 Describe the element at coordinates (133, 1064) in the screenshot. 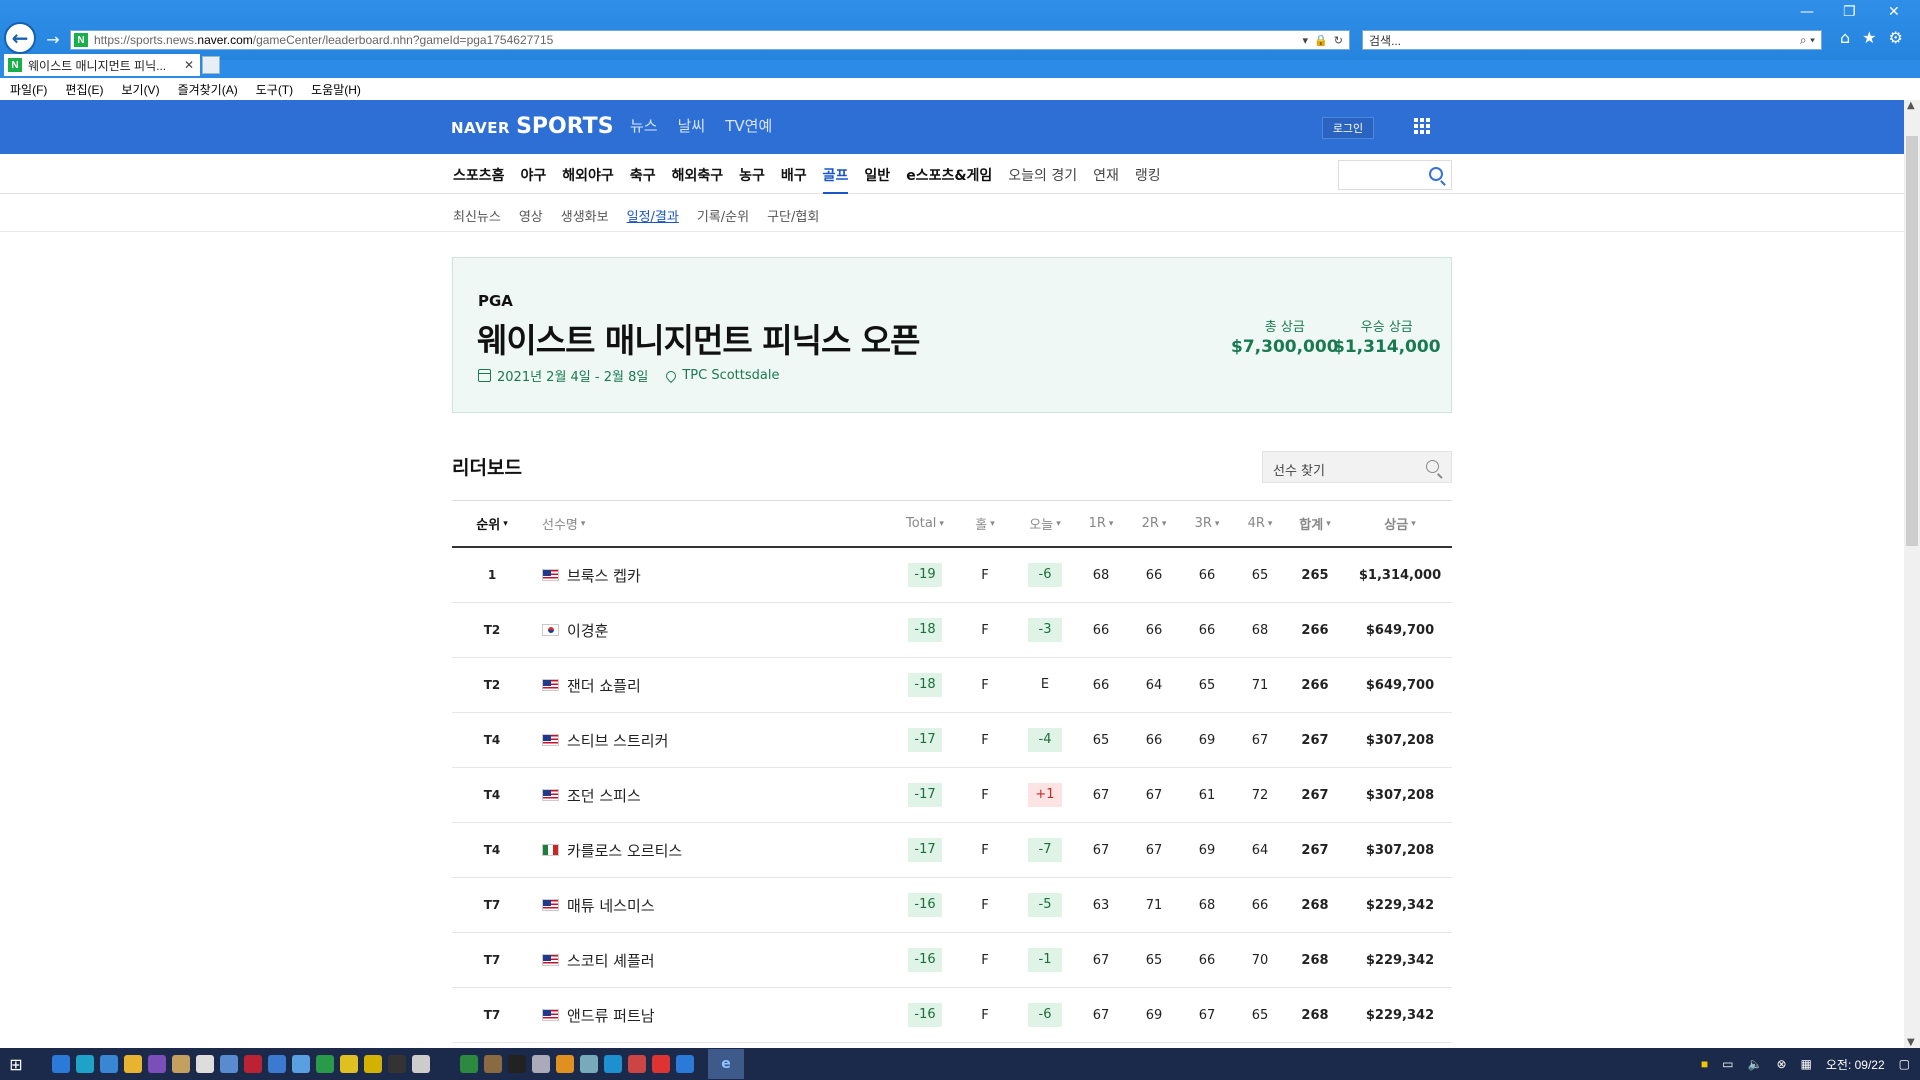

I see `chrome-app-icon` at that location.